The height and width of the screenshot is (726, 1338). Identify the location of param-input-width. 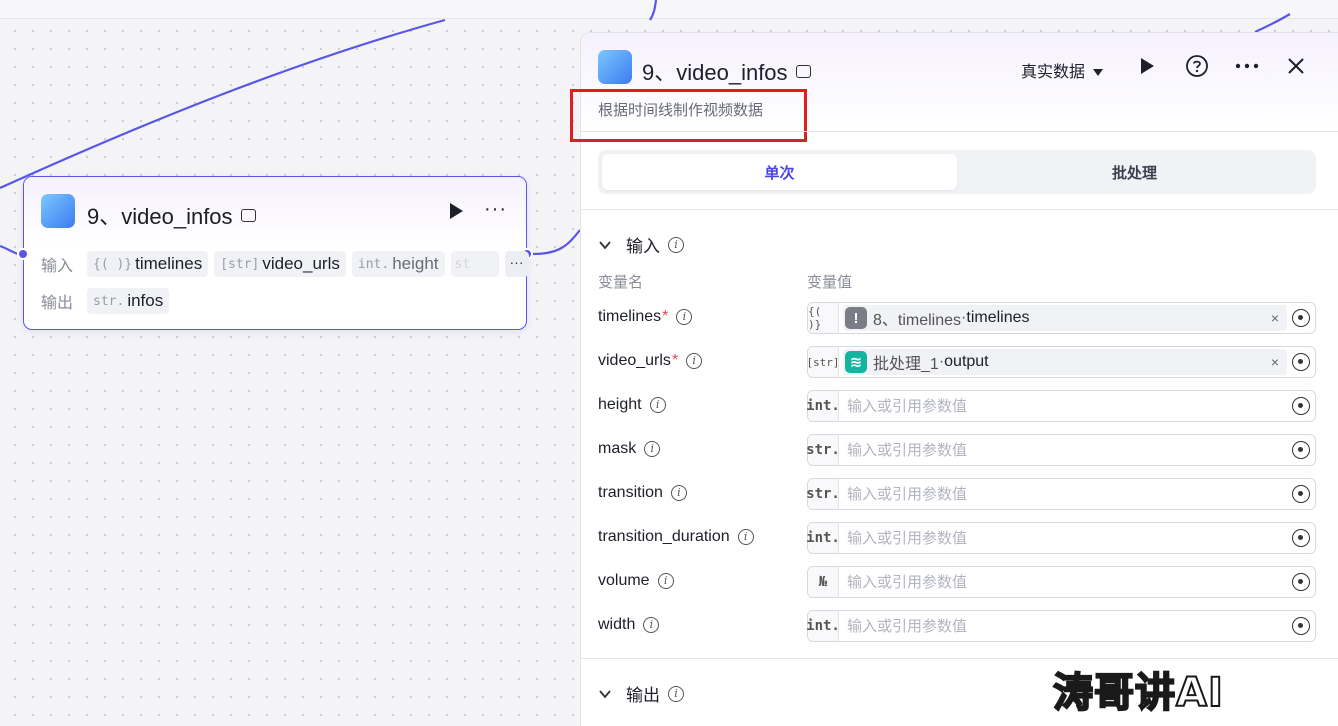
(1063, 626).